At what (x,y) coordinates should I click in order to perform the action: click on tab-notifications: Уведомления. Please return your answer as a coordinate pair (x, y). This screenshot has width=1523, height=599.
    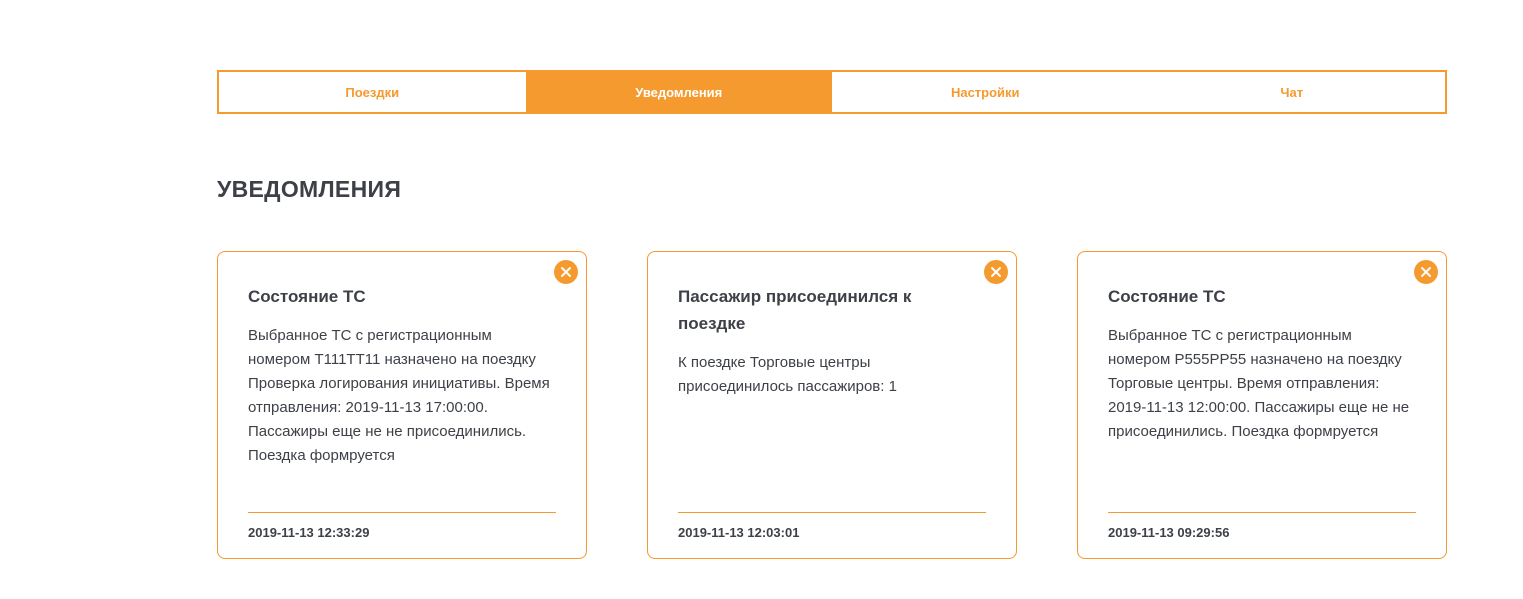
    Looking at the image, I should click on (678, 92).